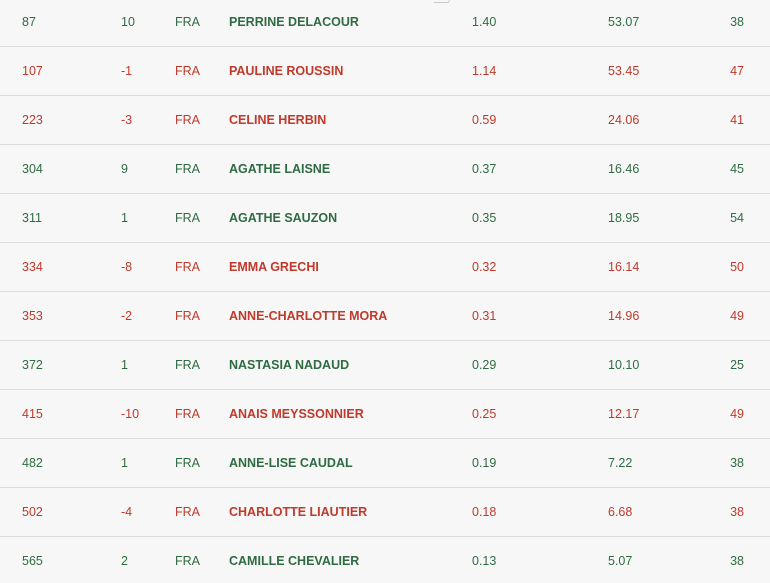  Describe the element at coordinates (128, 22) in the screenshot. I see `movement-cell: 10` at that location.